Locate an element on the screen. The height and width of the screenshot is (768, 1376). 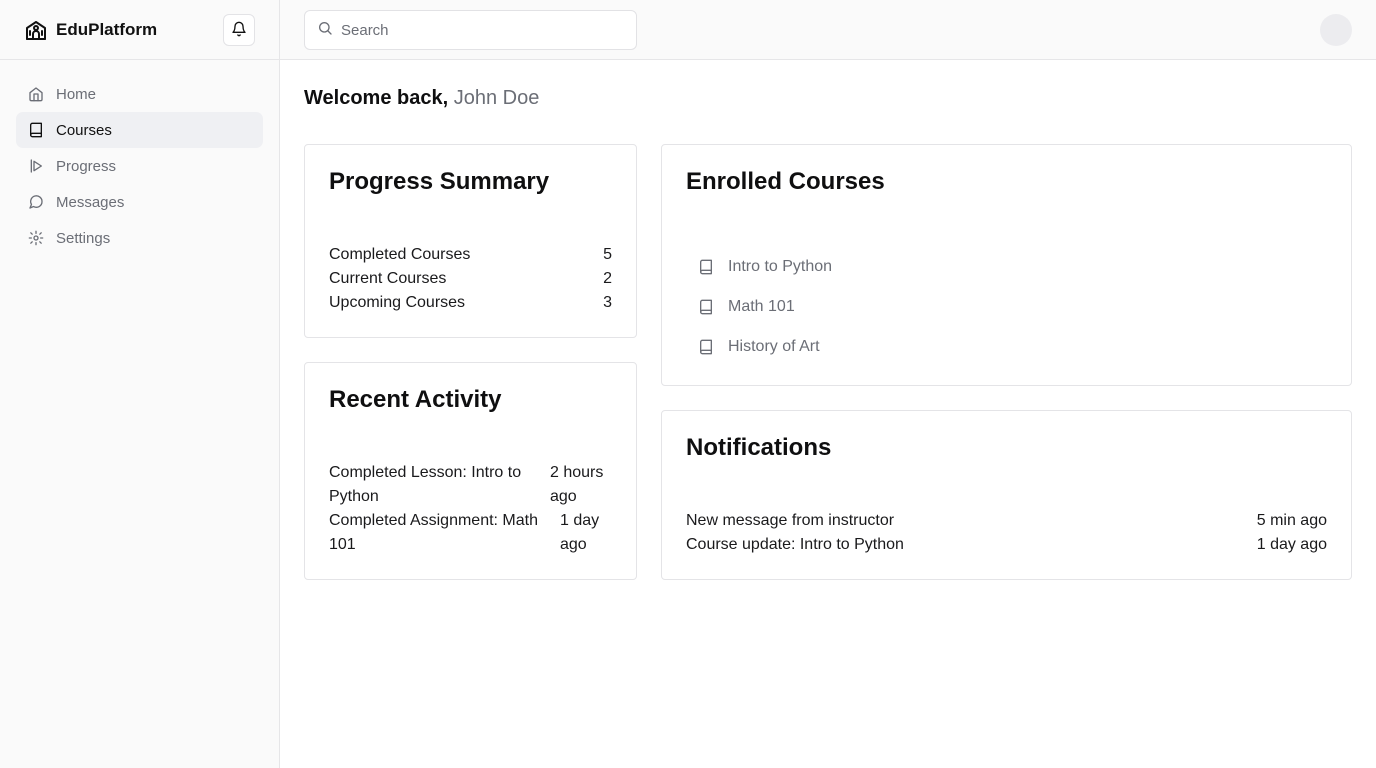
search-input is located at coordinates (481, 30).